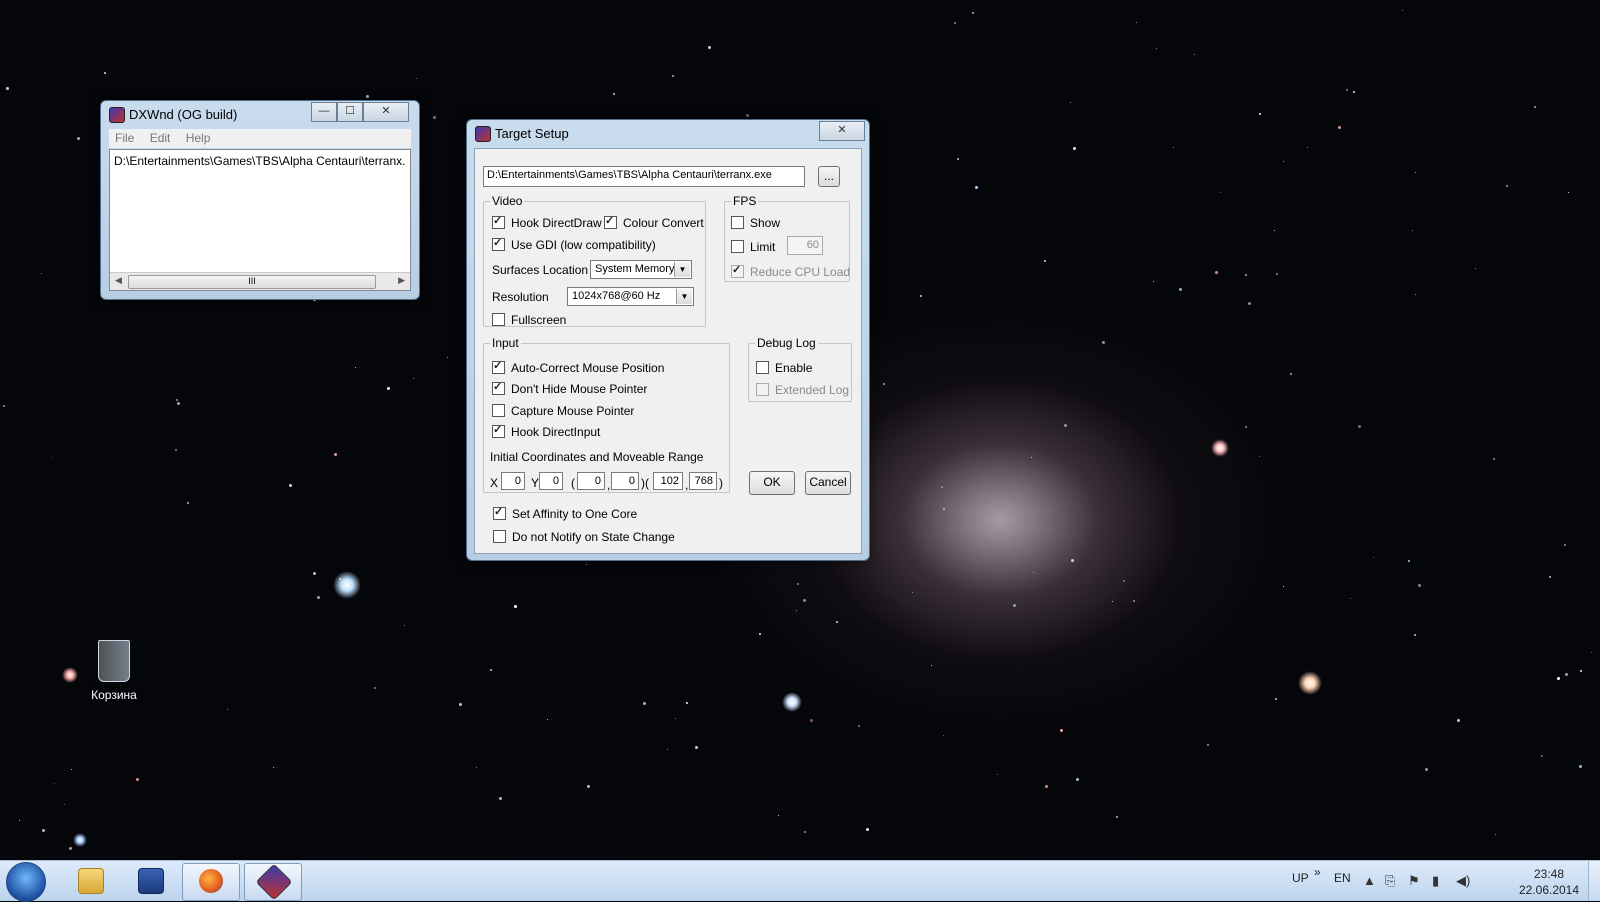  Describe the element at coordinates (703, 481) in the screenshot. I see `range-bottom-field: 768` at that location.